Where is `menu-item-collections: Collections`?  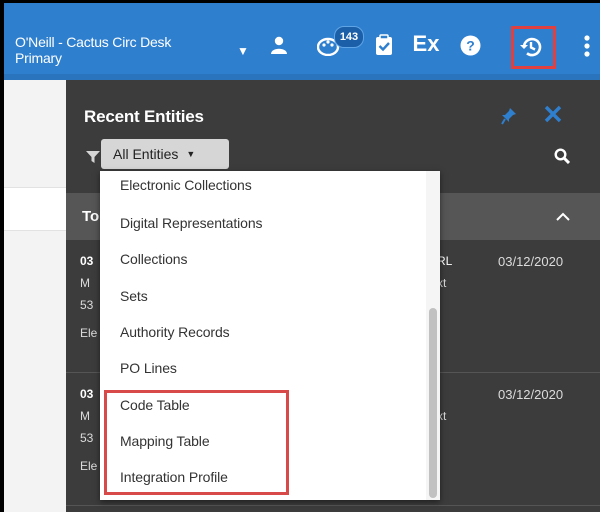 menu-item-collections: Collections is located at coordinates (153, 259).